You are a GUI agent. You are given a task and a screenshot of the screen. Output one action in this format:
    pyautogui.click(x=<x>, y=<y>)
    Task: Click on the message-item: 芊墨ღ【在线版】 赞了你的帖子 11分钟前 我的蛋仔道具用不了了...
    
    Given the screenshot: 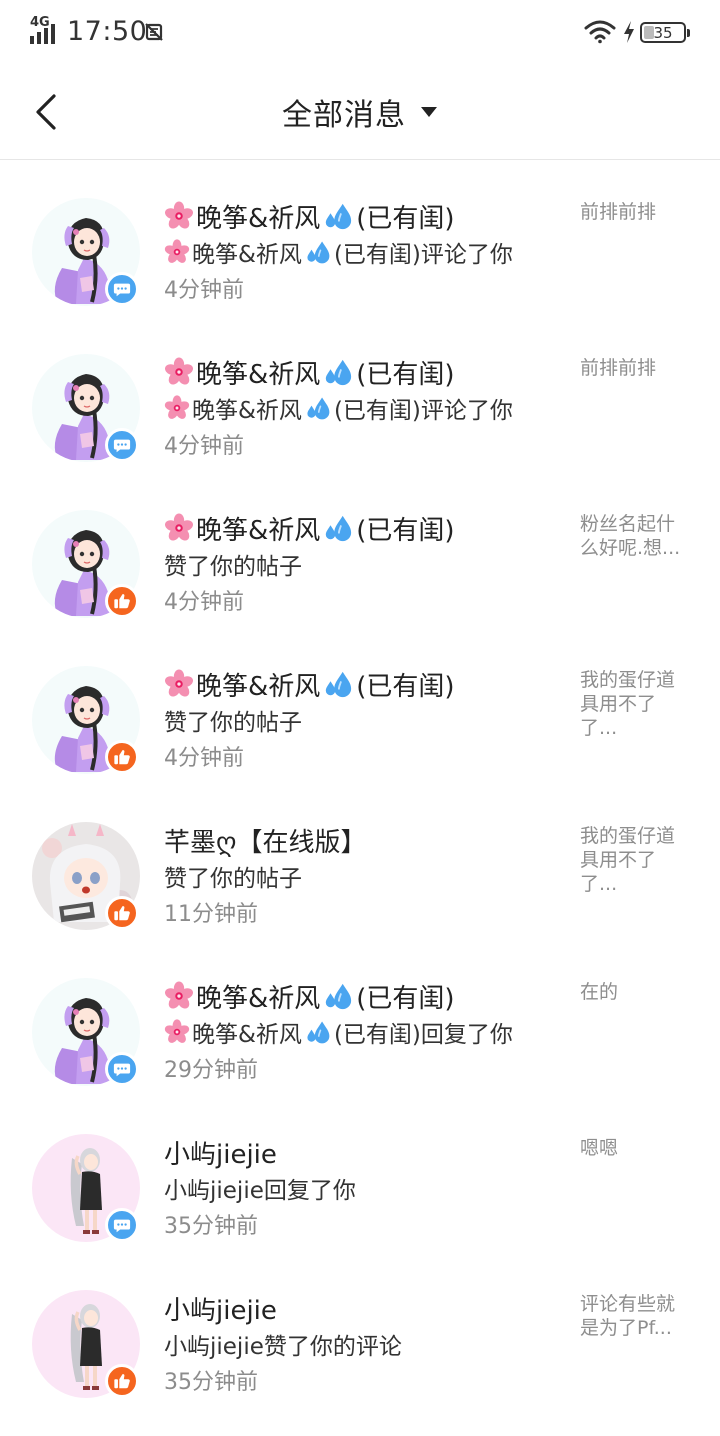 What is the action you would take?
    pyautogui.click(x=360, y=862)
    